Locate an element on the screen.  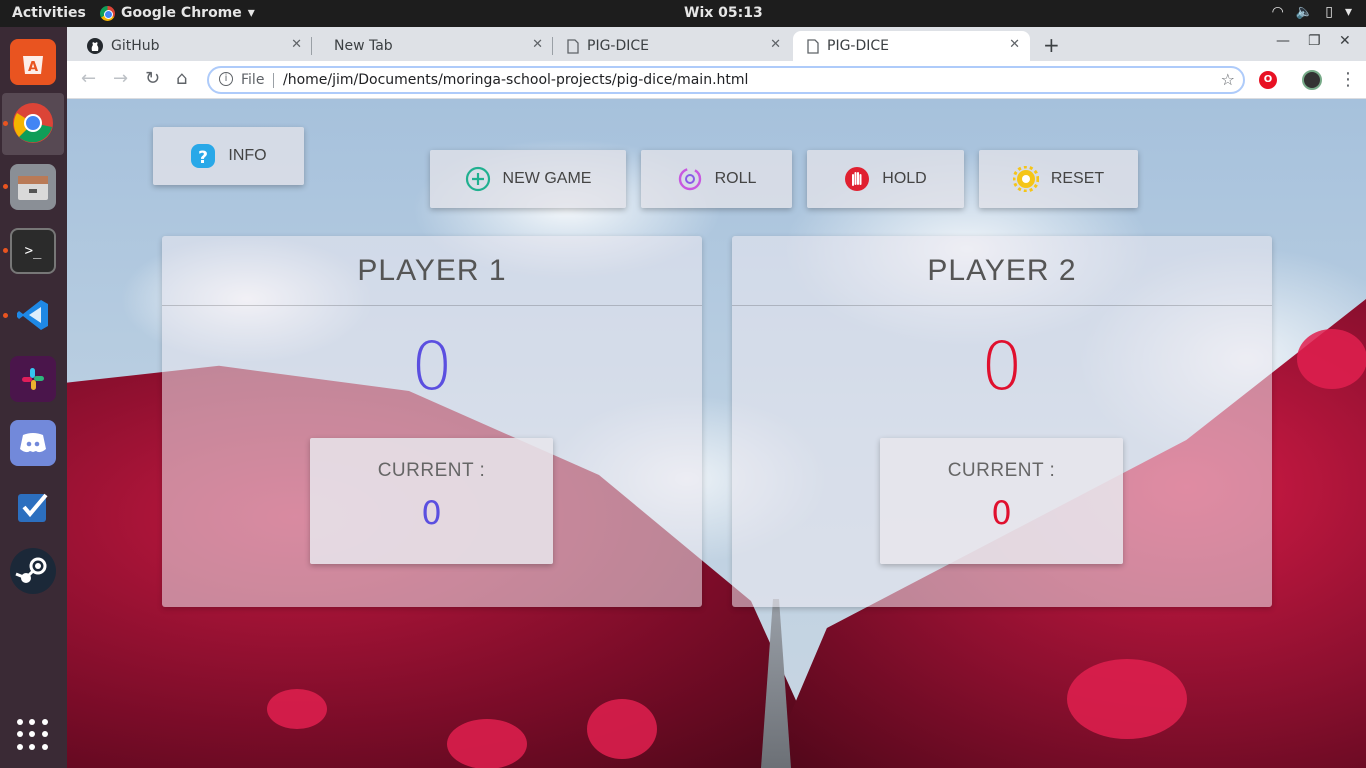
app-menu: Google Chrome ▾ is located at coordinates (177, 13).